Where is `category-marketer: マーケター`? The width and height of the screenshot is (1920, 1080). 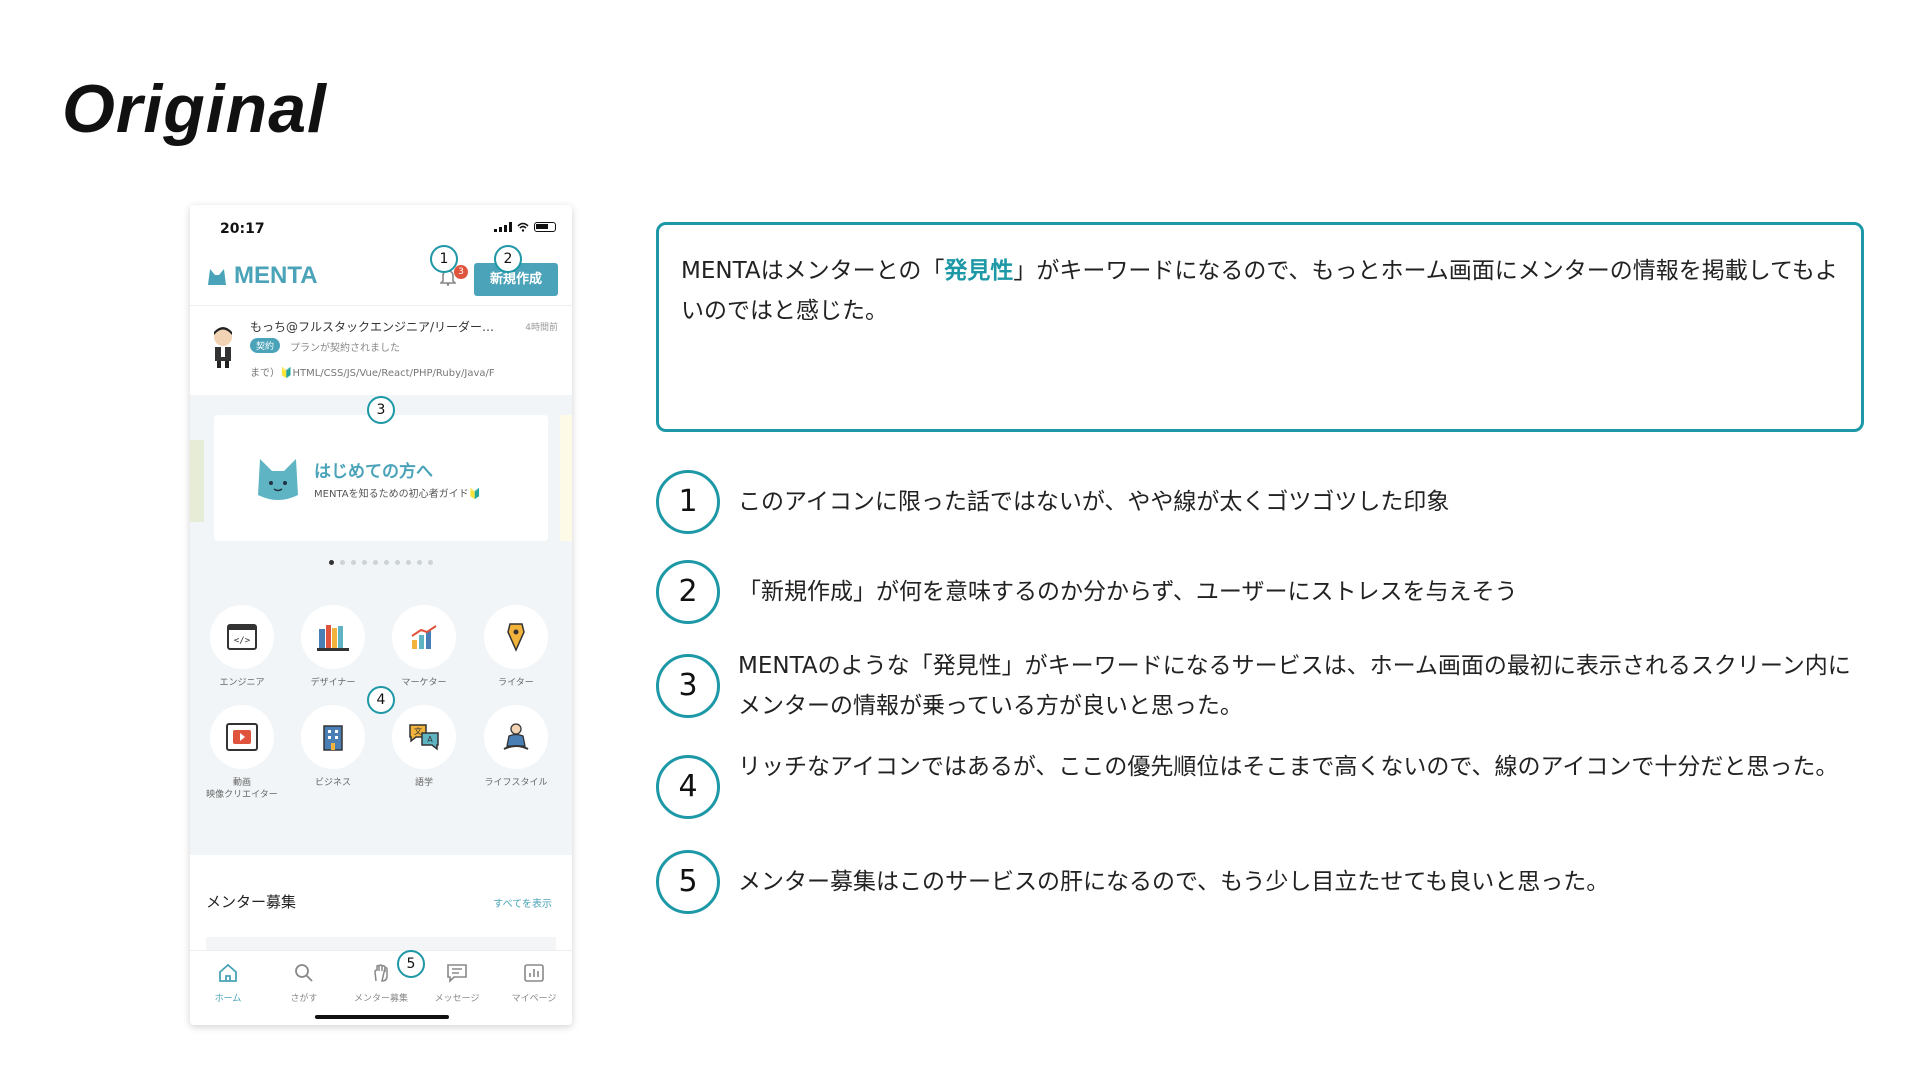
category-marketer: マーケター is located at coordinates (424, 647).